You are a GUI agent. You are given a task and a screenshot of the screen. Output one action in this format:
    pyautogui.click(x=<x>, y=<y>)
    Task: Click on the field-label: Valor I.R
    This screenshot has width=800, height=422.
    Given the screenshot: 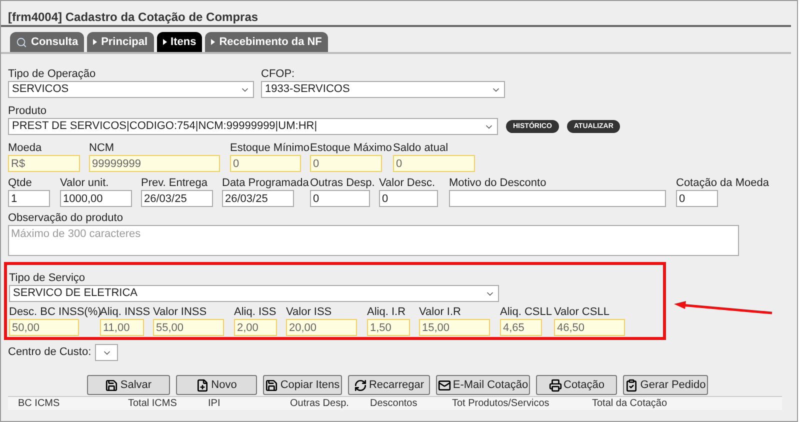 What is the action you would take?
    pyautogui.click(x=440, y=312)
    